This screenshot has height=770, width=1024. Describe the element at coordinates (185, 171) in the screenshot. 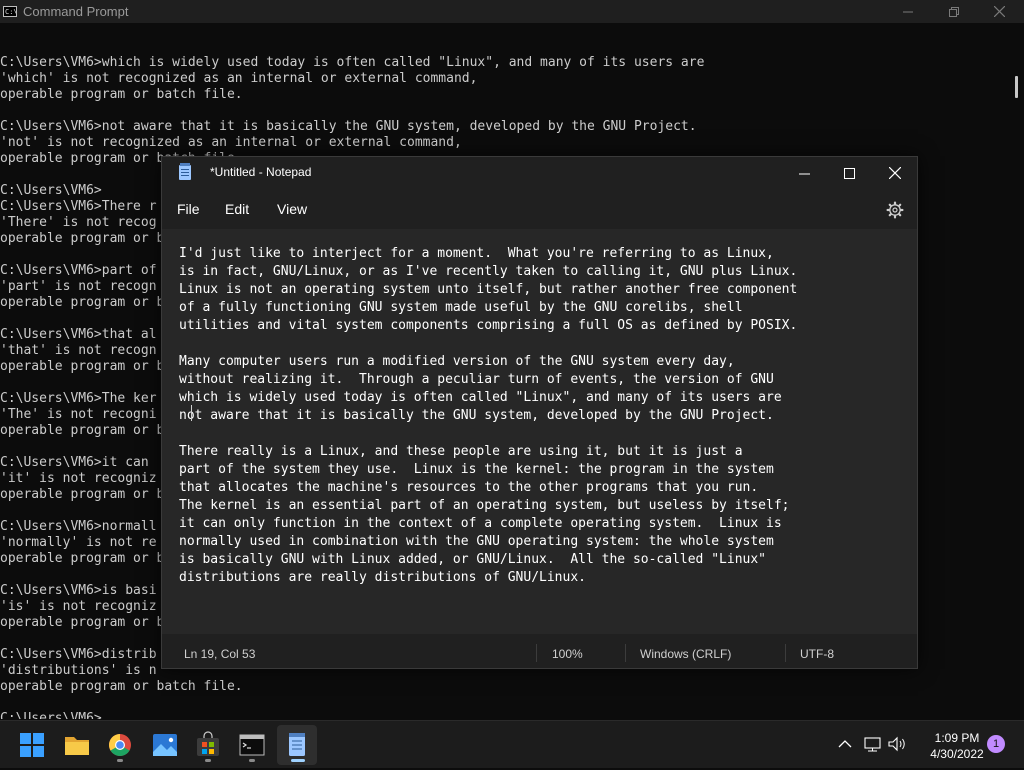

I see `notepad-icon` at that location.